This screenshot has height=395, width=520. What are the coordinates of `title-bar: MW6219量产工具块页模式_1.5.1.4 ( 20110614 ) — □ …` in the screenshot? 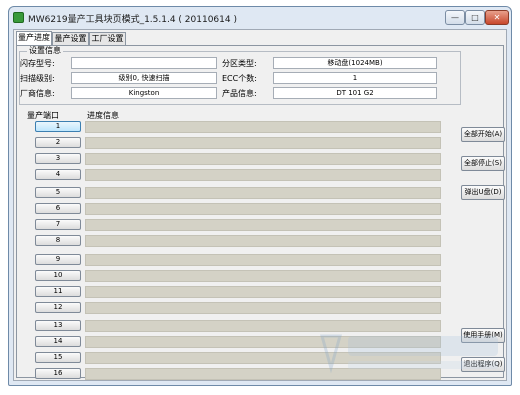 It's located at (260, 18).